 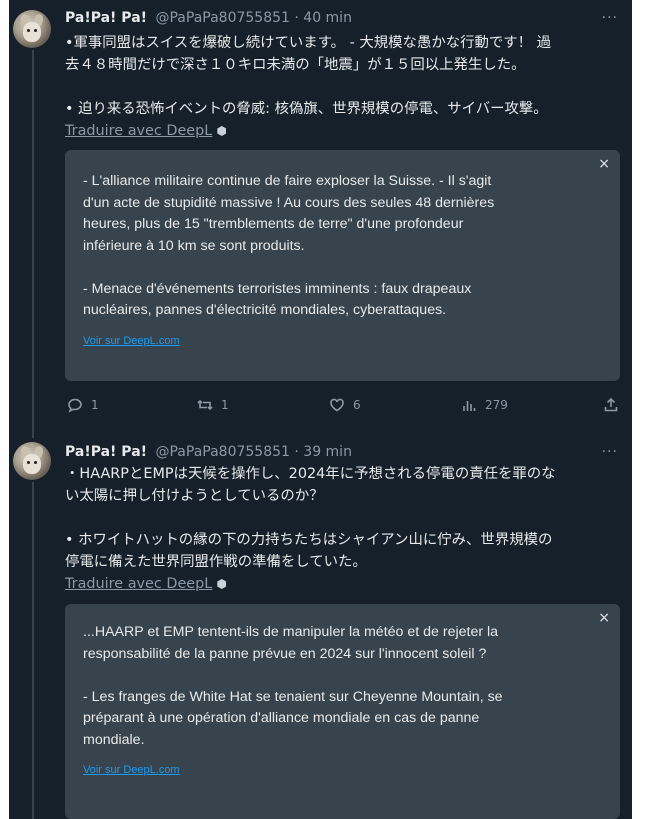 I want to click on tweet-text-line: 停電に備えた世界同盟作戦の準備をしていた。, so click(x=216, y=562).